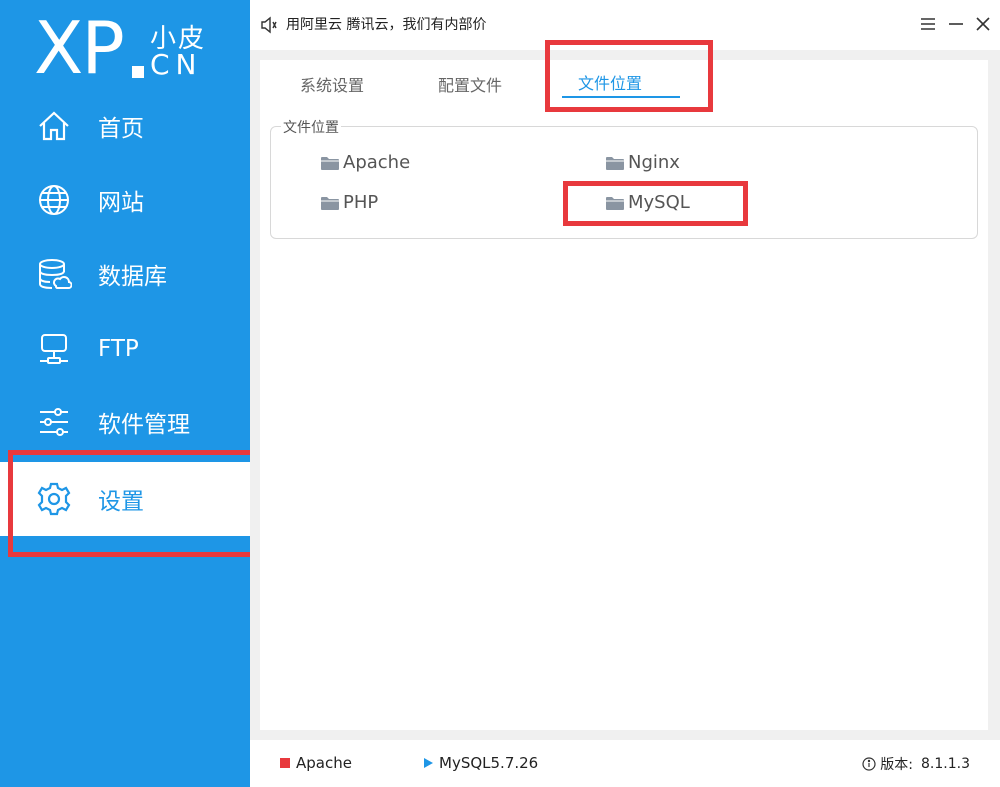 The width and height of the screenshot is (1000, 787). Describe the element at coordinates (55, 274) in the screenshot. I see `database-icon` at that location.